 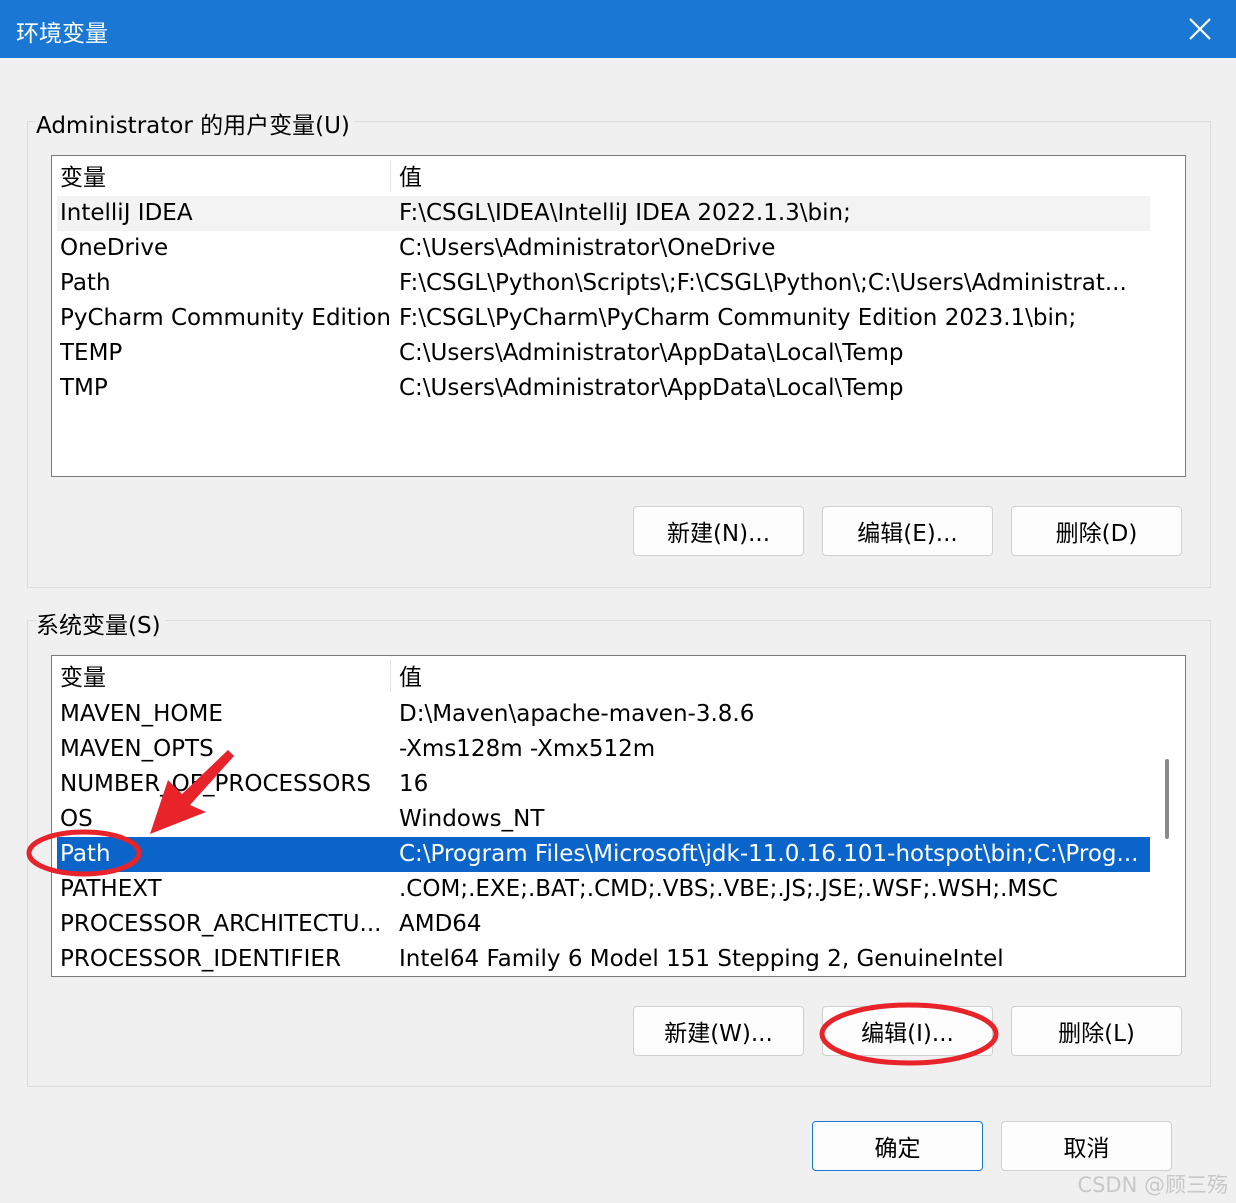 What do you see at coordinates (414, 784) in the screenshot?
I see `row-value: 16` at bounding box center [414, 784].